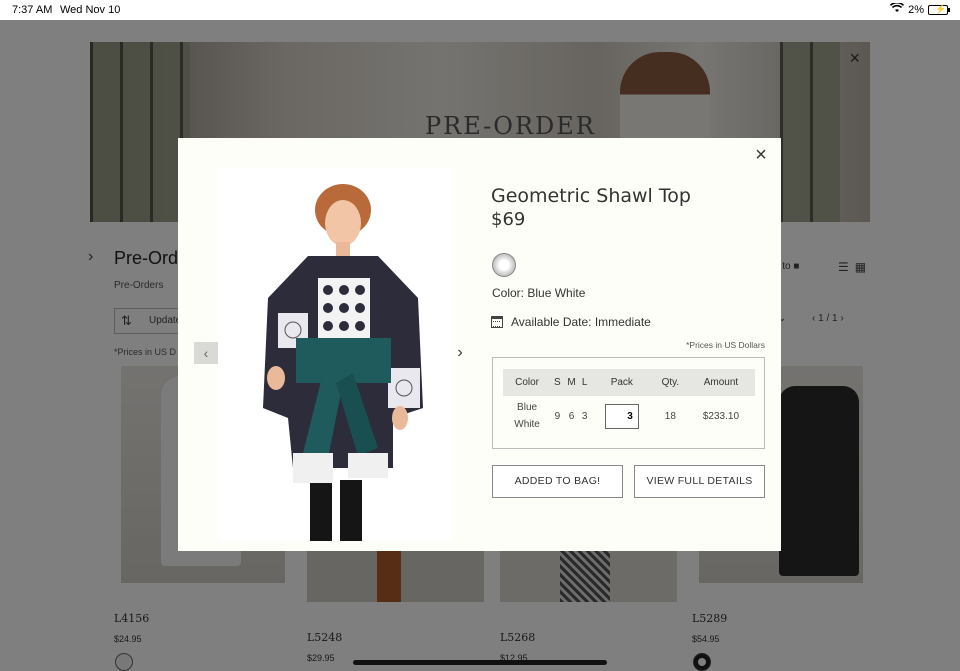 The image size is (960, 671). I want to click on status-time: 7:37 AM, so click(32, 10).